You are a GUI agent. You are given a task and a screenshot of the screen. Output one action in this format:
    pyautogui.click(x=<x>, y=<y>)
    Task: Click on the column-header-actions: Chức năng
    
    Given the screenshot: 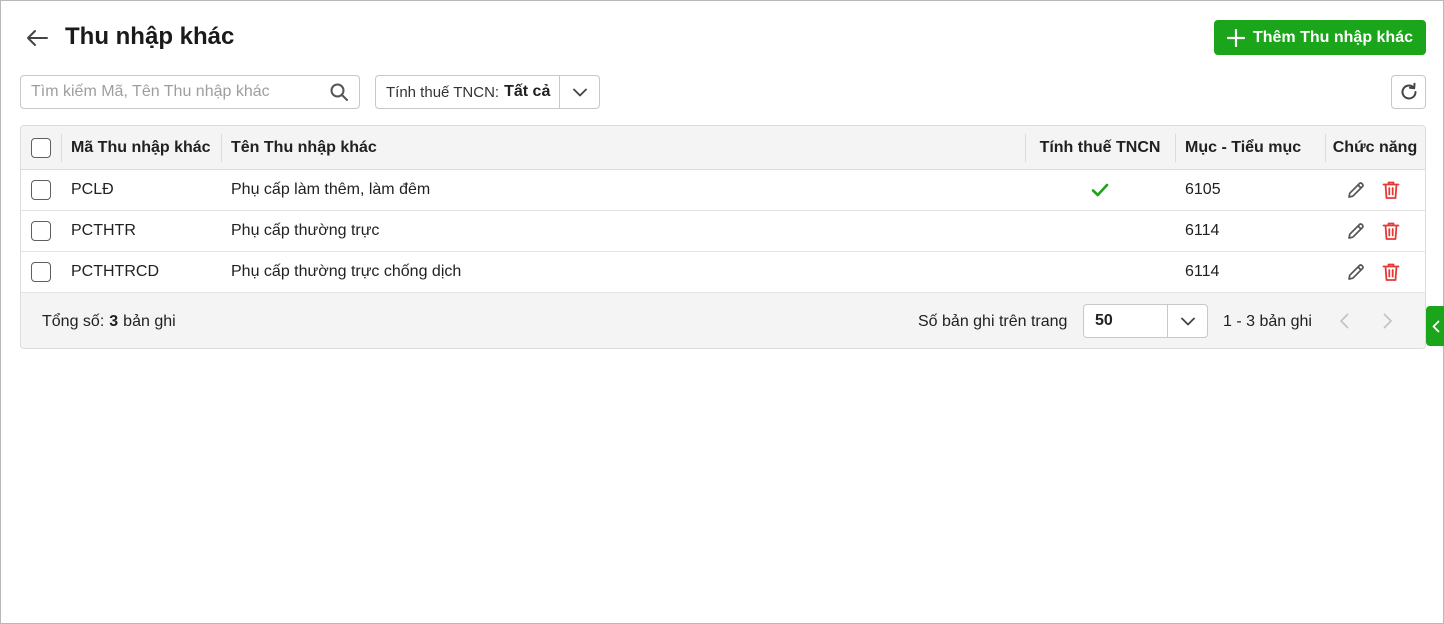 What is the action you would take?
    pyautogui.click(x=1375, y=147)
    